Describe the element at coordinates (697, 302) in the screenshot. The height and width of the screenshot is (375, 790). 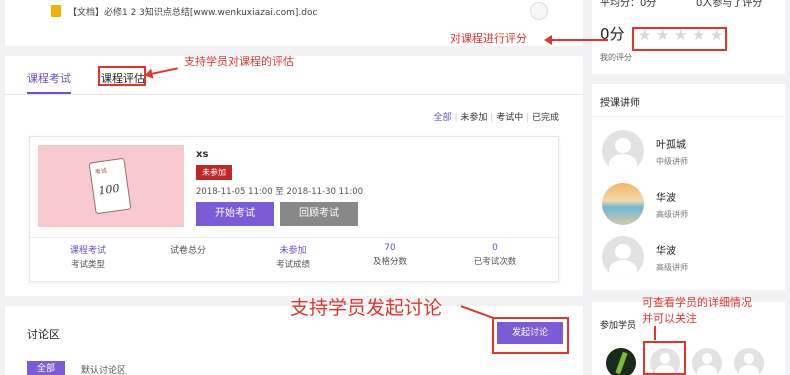
I see `annotation-student-line1: 可查看学员的详细情况` at that location.